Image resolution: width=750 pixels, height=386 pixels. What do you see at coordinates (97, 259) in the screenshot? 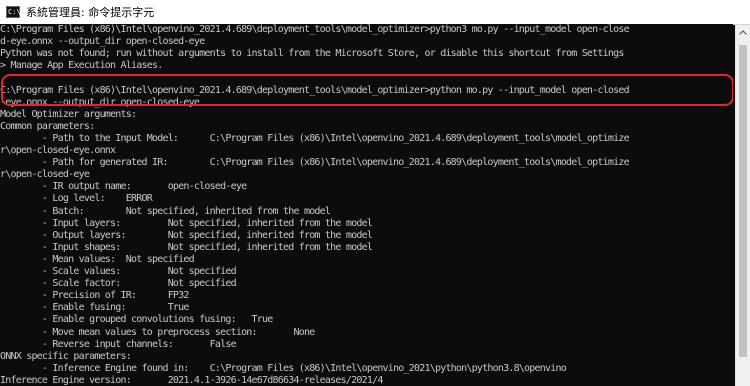
I see `console-line: - Mean values: Not specified` at bounding box center [97, 259].